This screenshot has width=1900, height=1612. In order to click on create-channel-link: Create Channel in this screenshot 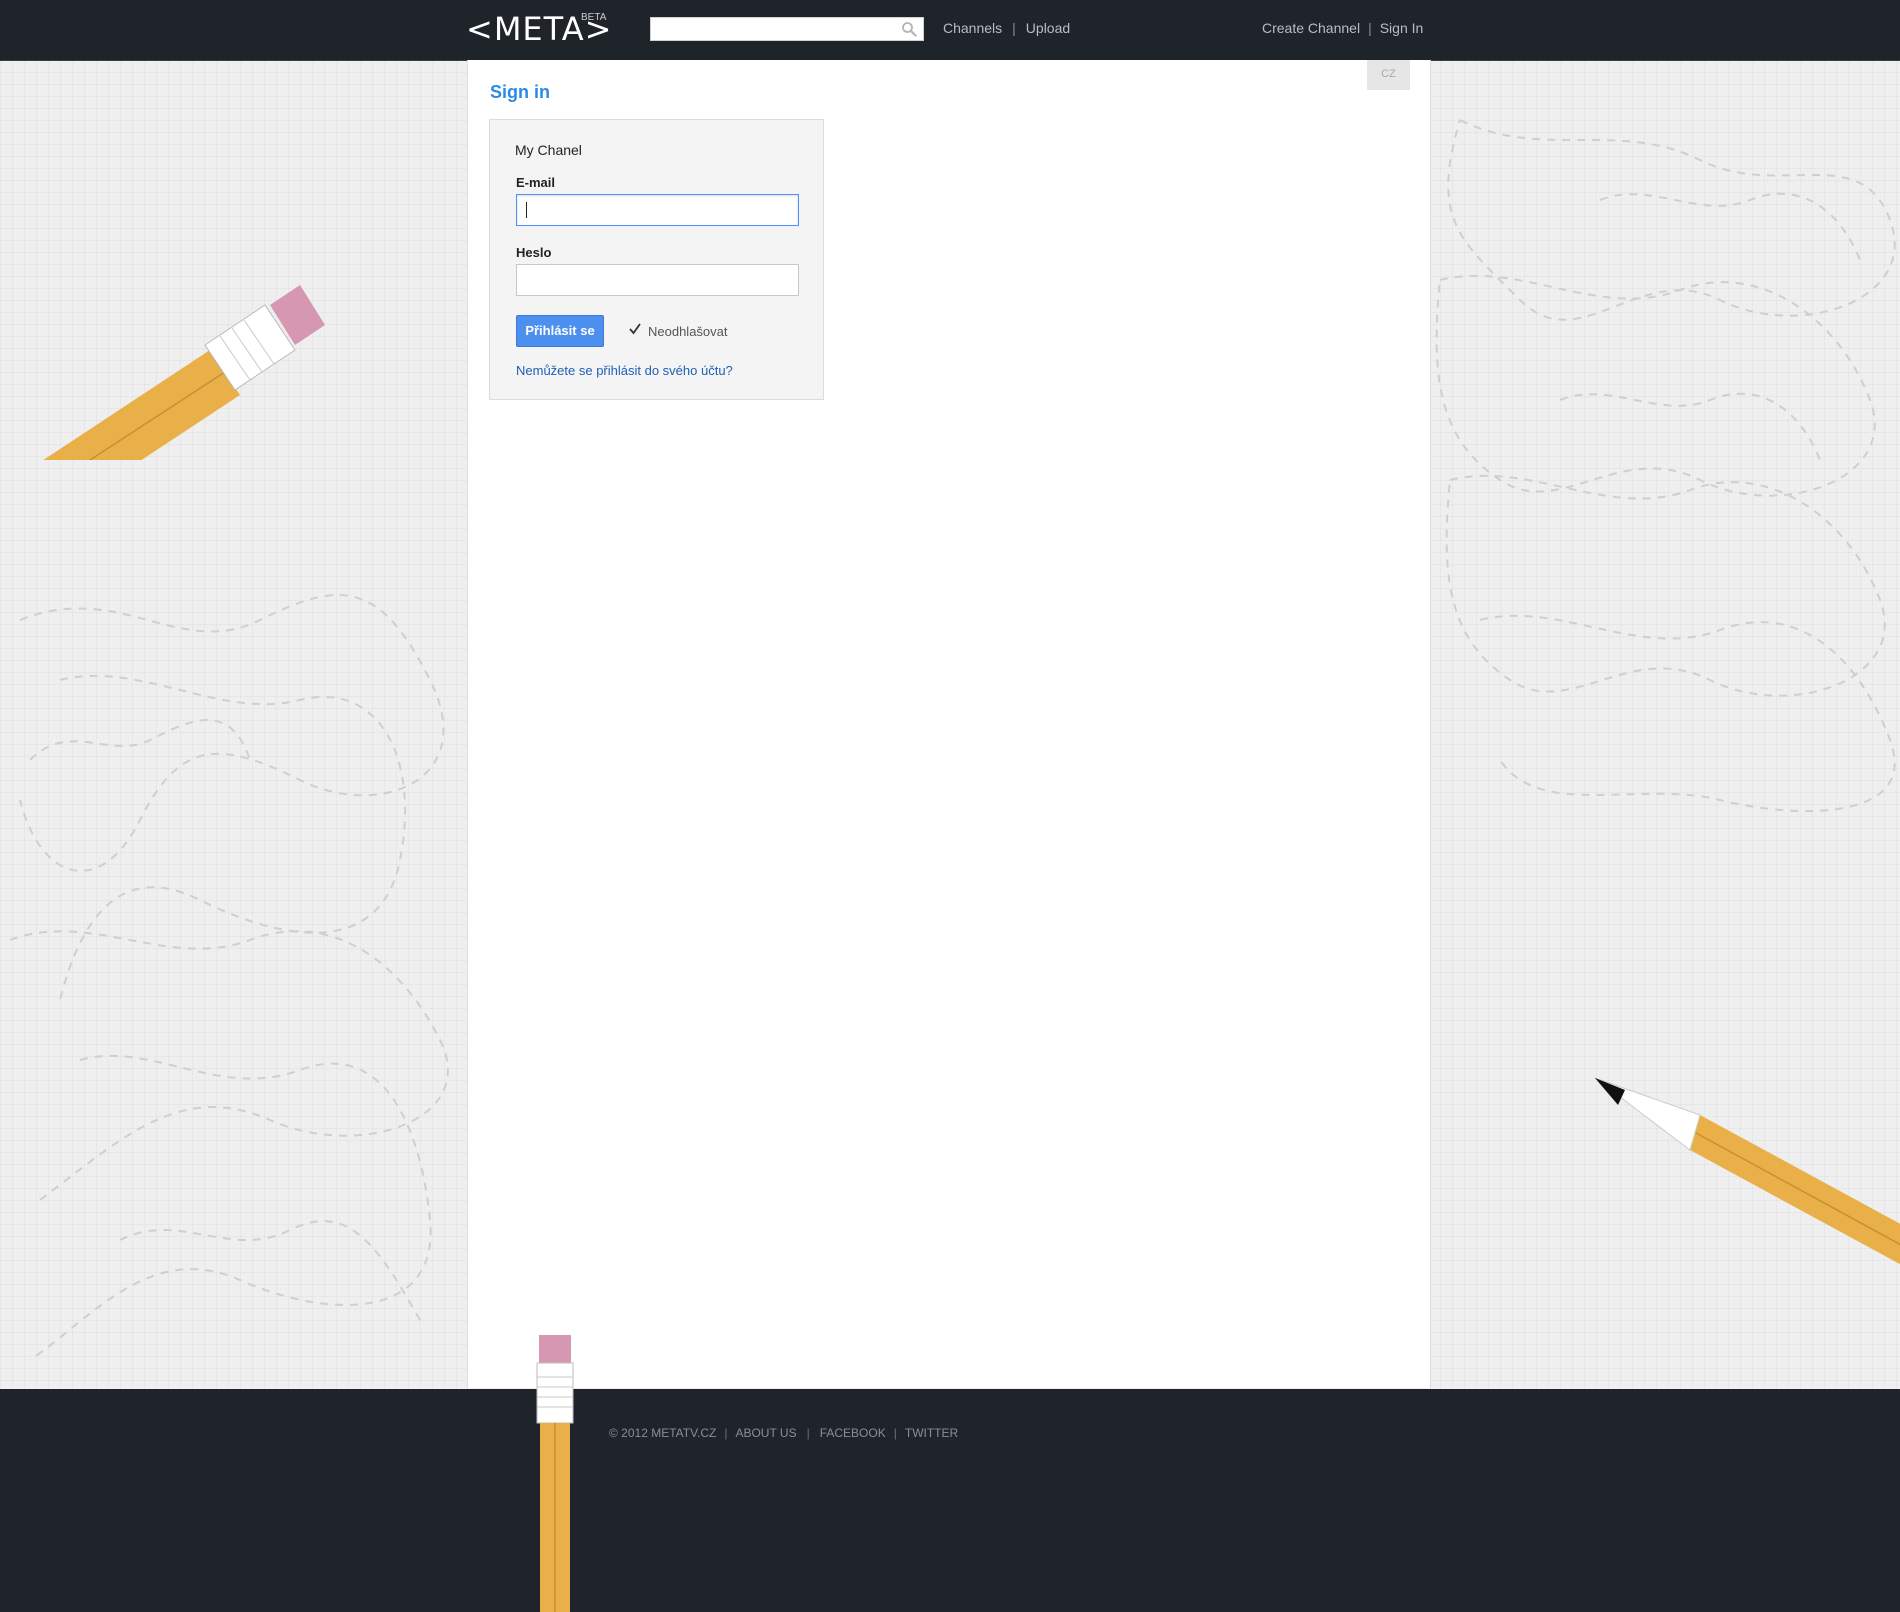, I will do `click(1311, 28)`.